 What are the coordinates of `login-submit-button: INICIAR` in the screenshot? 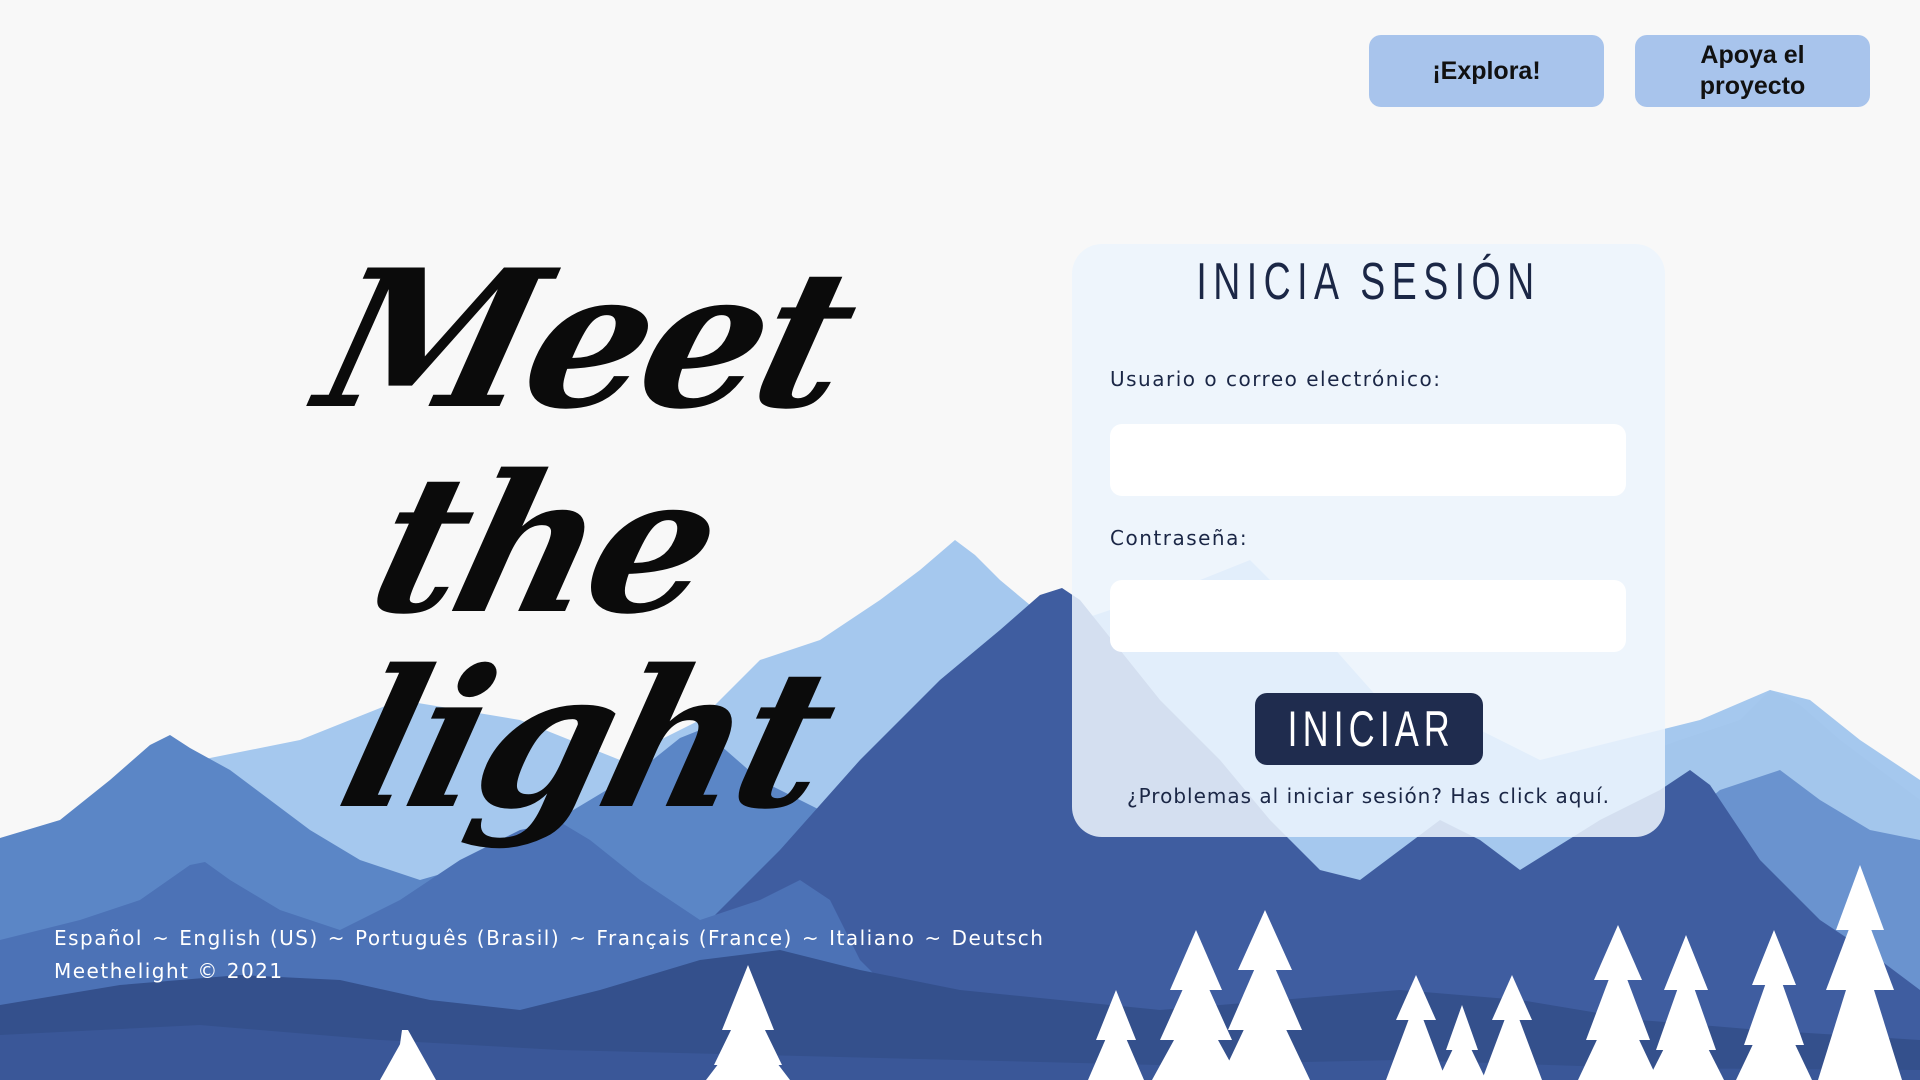 It's located at (1369, 729).